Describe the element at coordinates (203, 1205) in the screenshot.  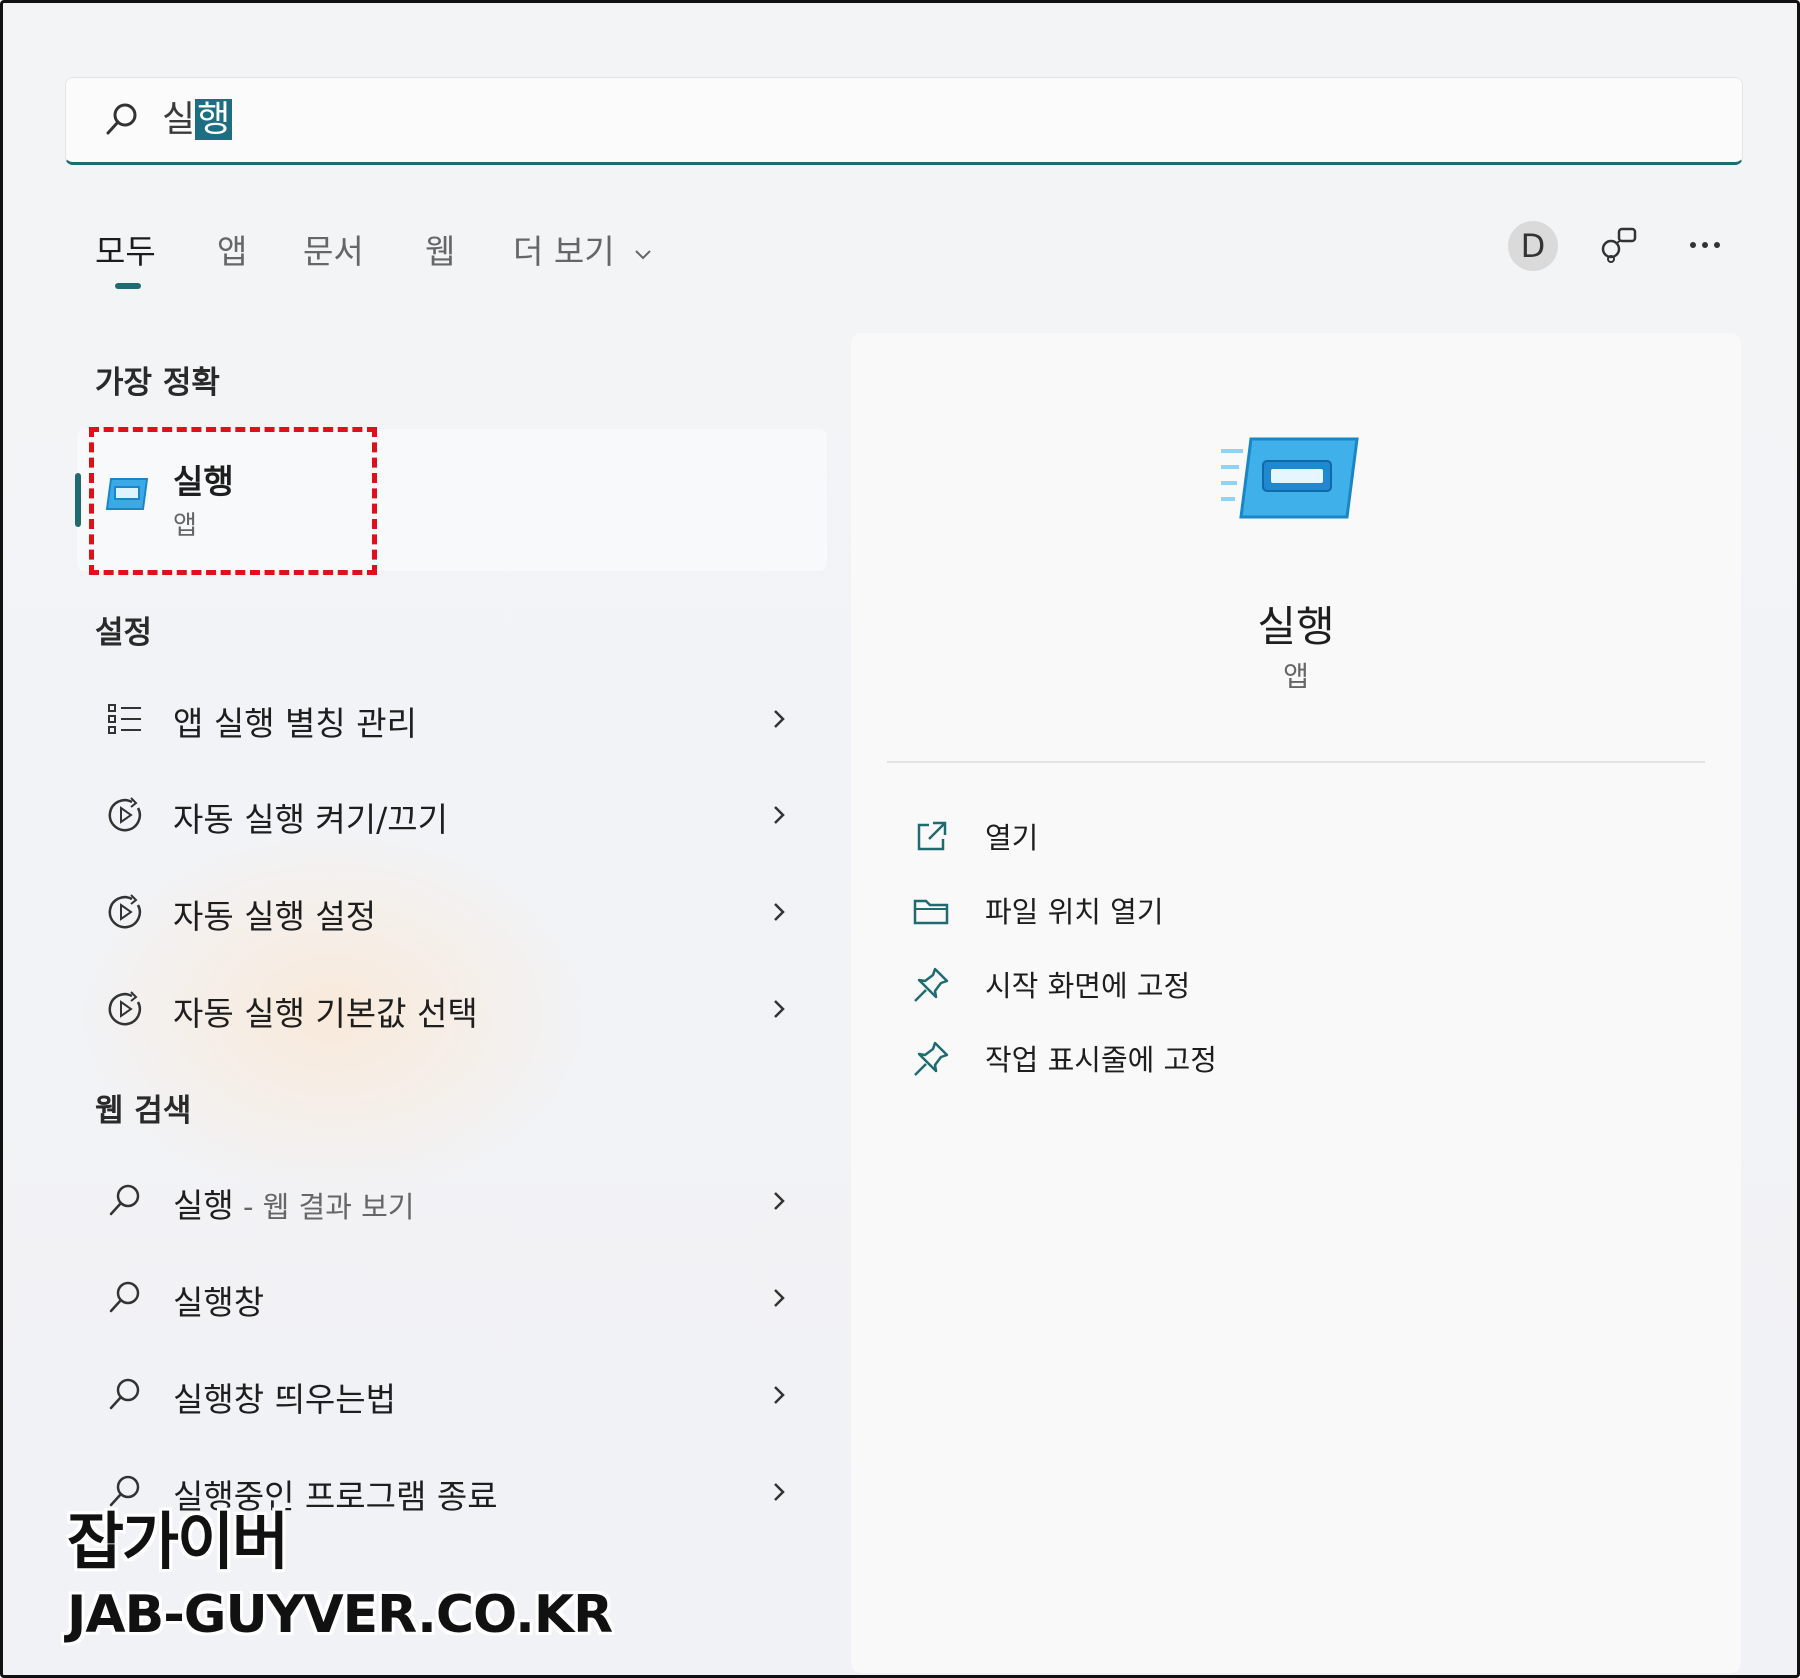
I see `web-item-query: 실행` at that location.